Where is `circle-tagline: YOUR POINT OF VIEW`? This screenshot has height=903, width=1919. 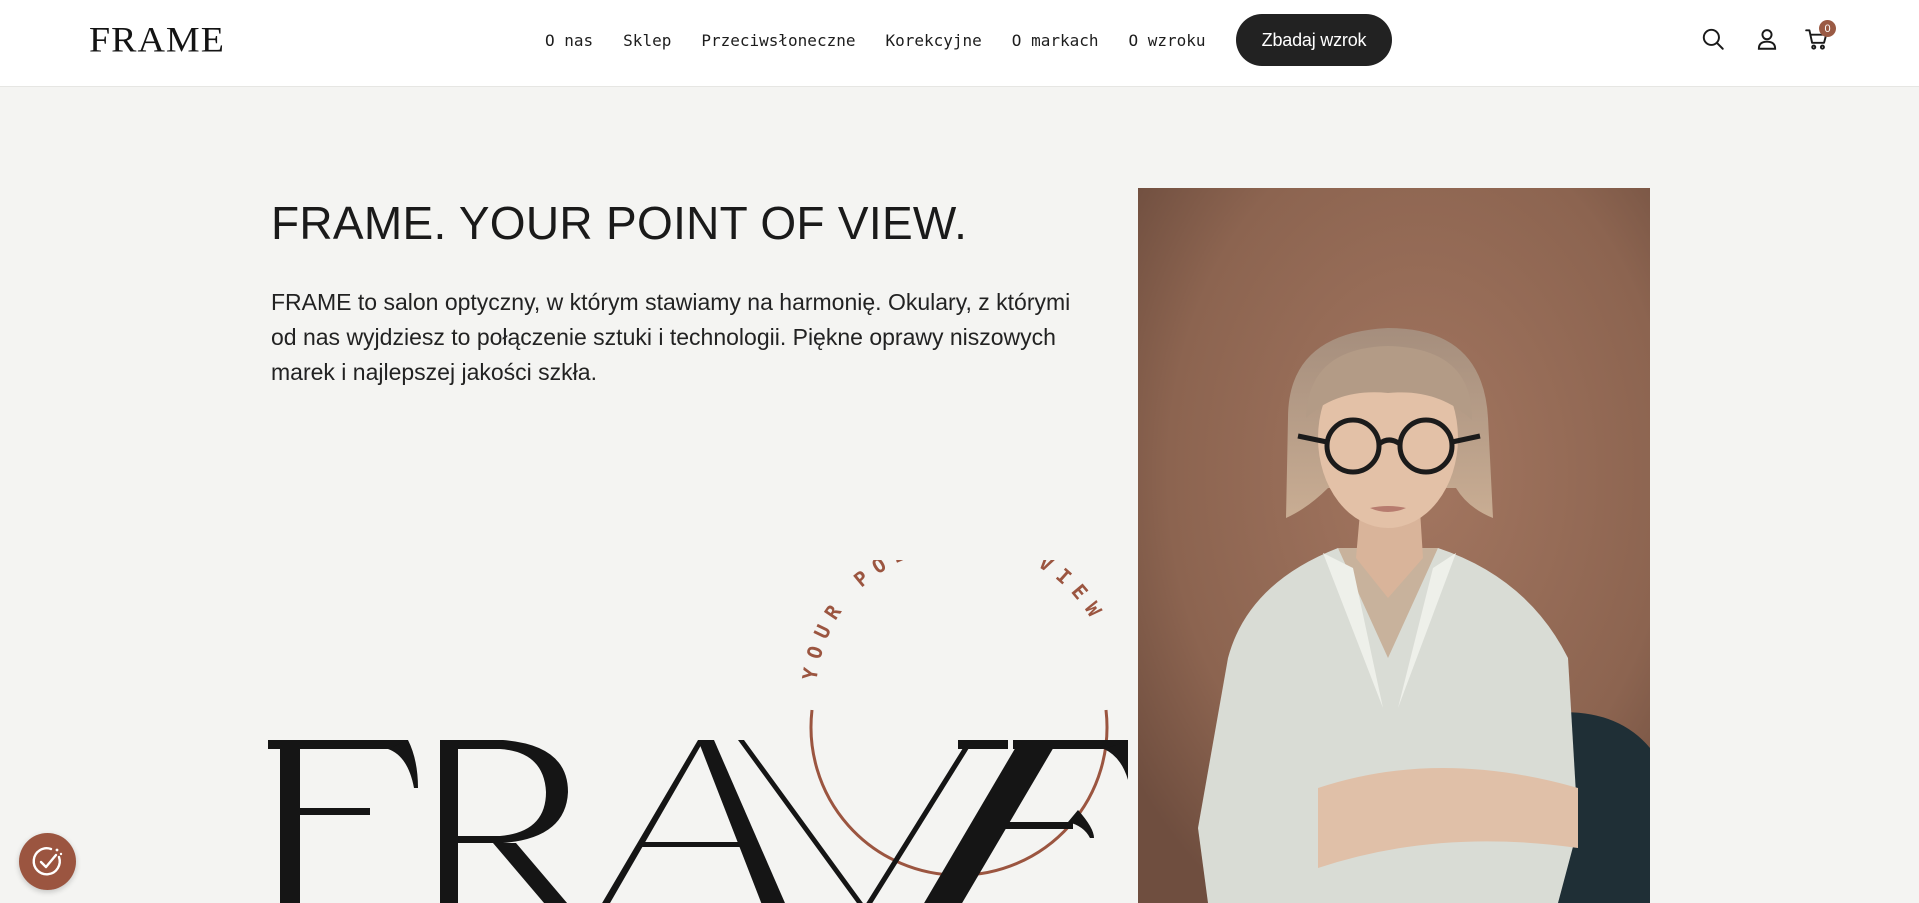
circle-tagline: YOUR POINT OF VIEW is located at coordinates (955, 621).